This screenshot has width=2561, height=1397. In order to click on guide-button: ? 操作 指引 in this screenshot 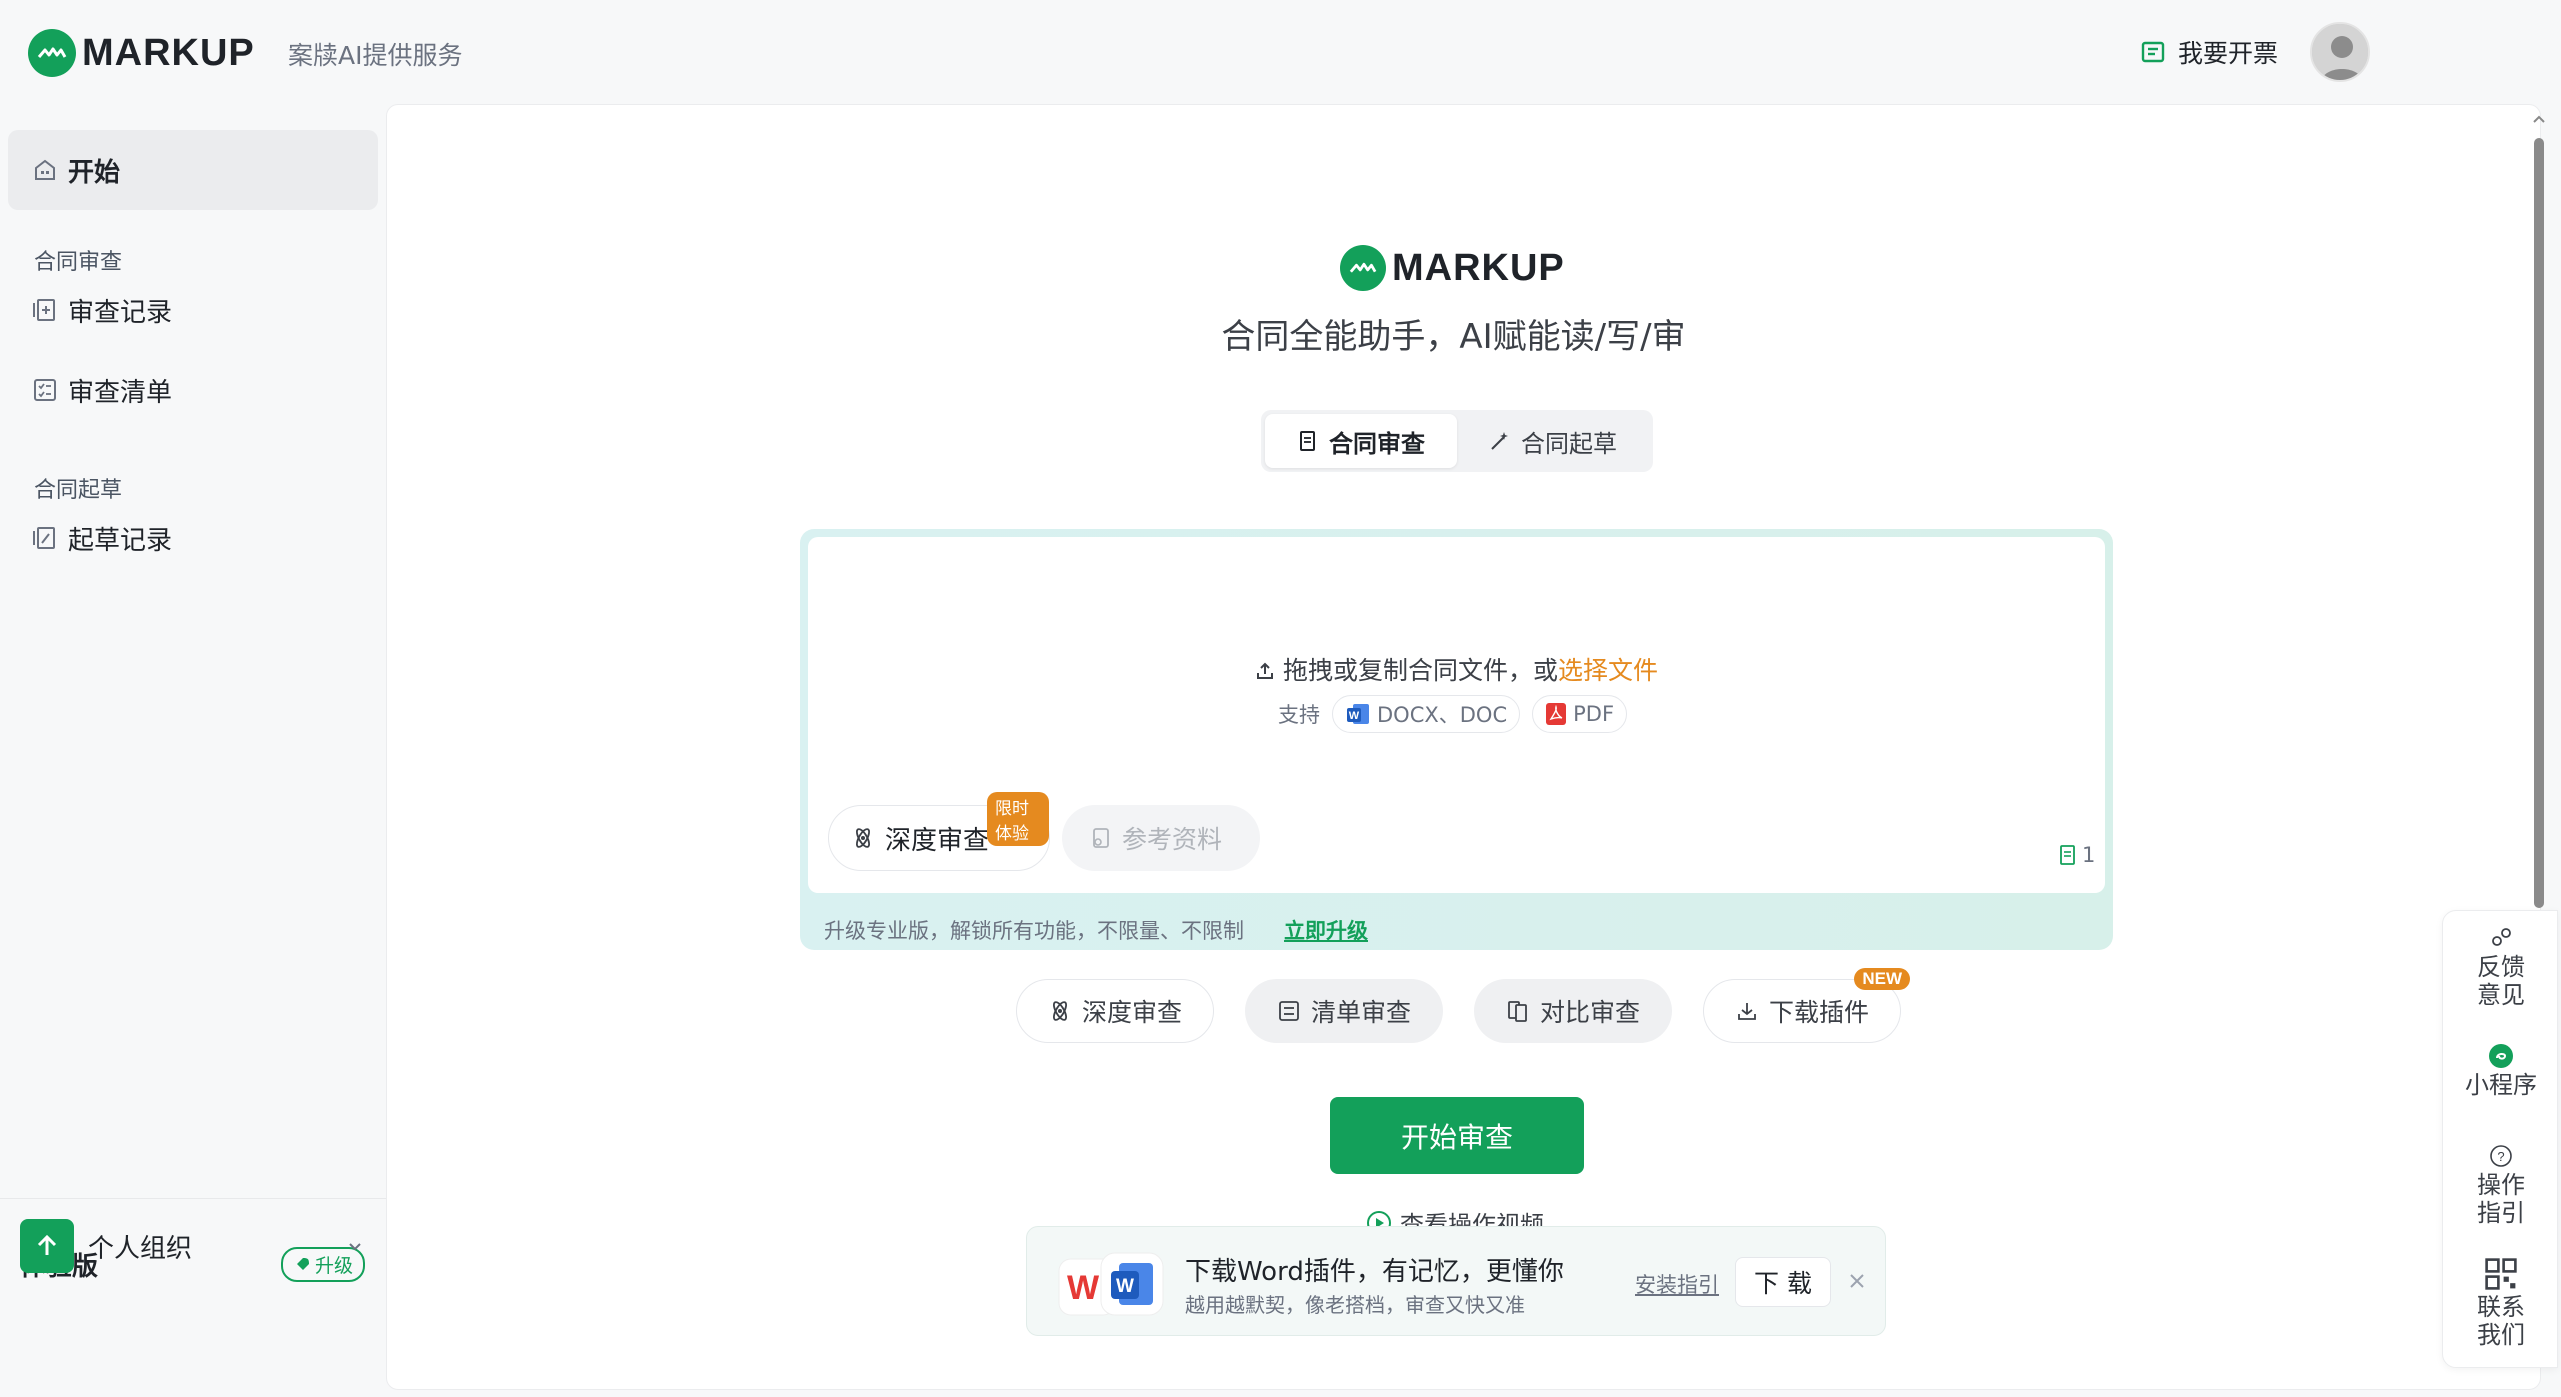, I will do `click(2501, 1185)`.